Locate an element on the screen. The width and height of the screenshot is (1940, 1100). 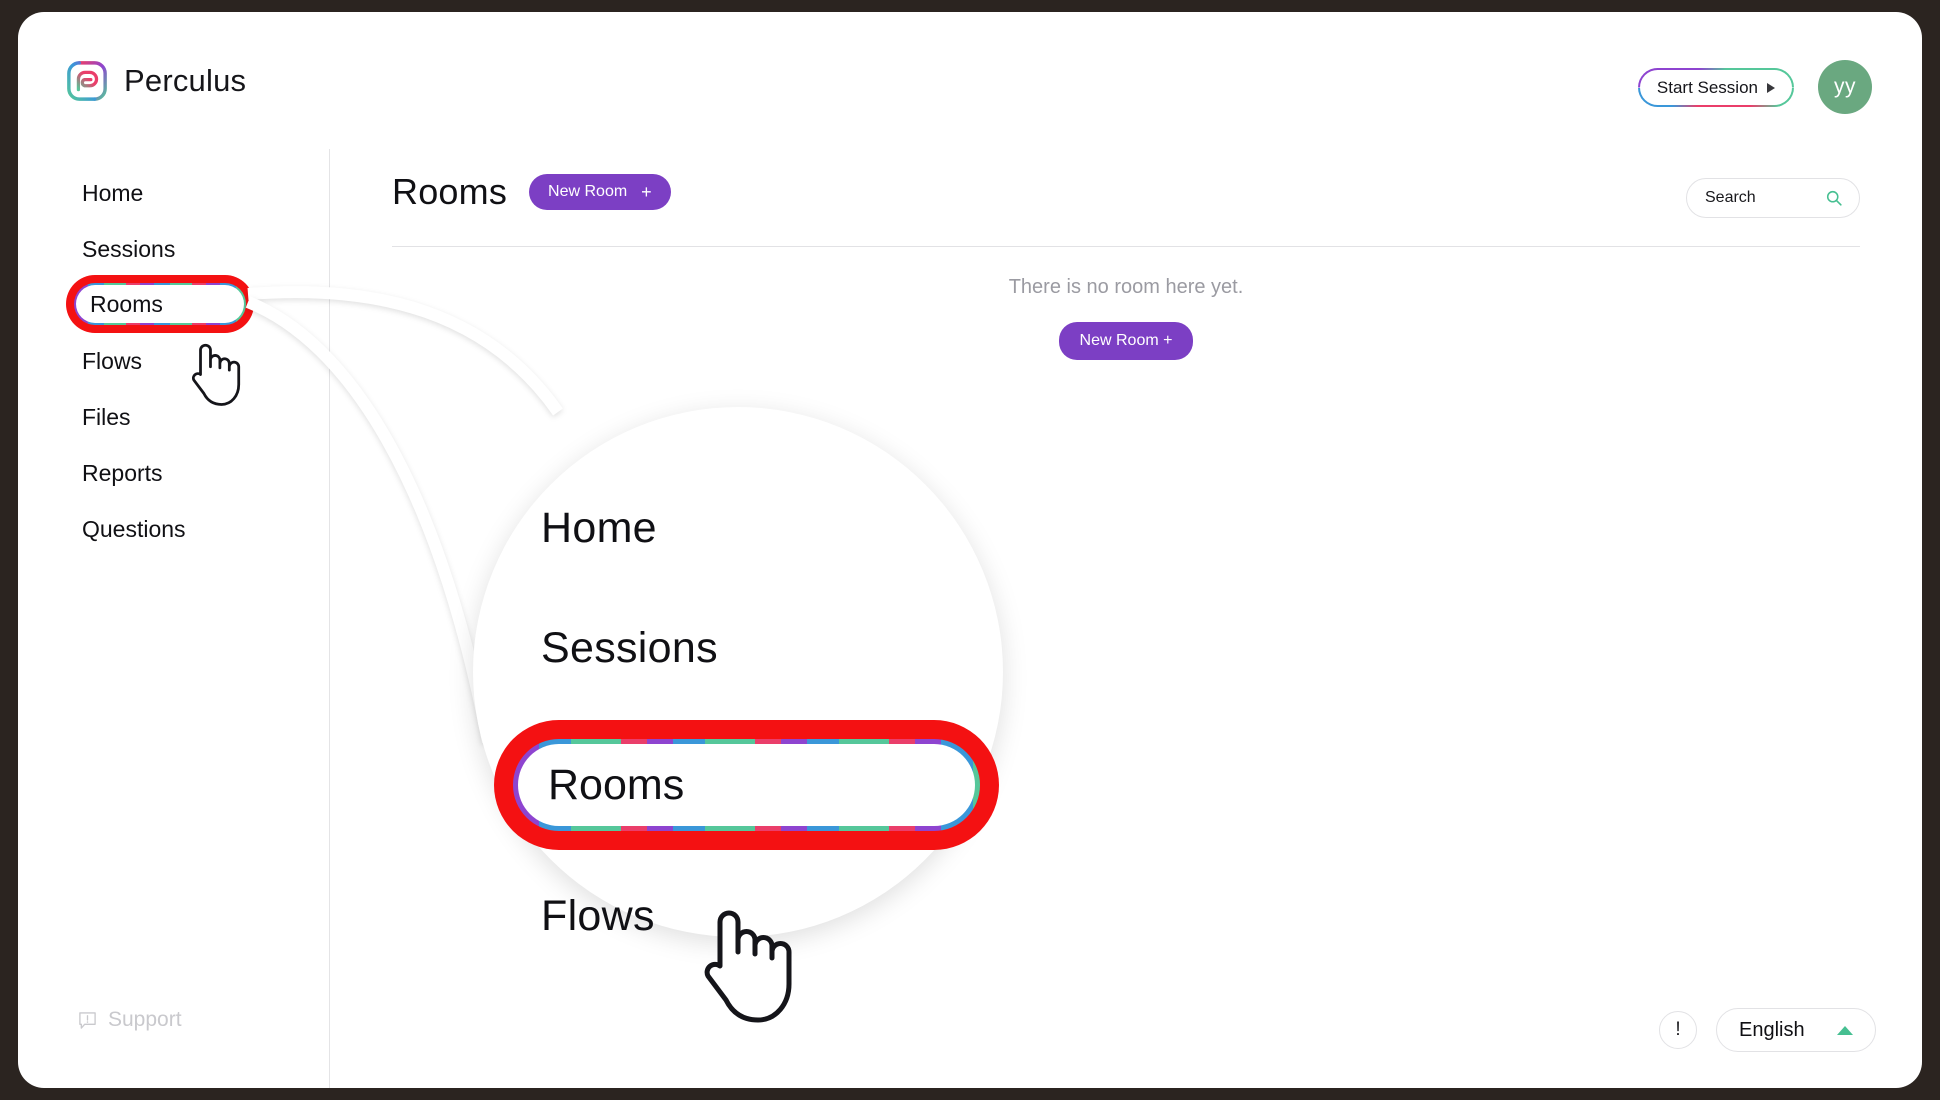
start-session-inner: Start Session is located at coordinates (1715, 87).